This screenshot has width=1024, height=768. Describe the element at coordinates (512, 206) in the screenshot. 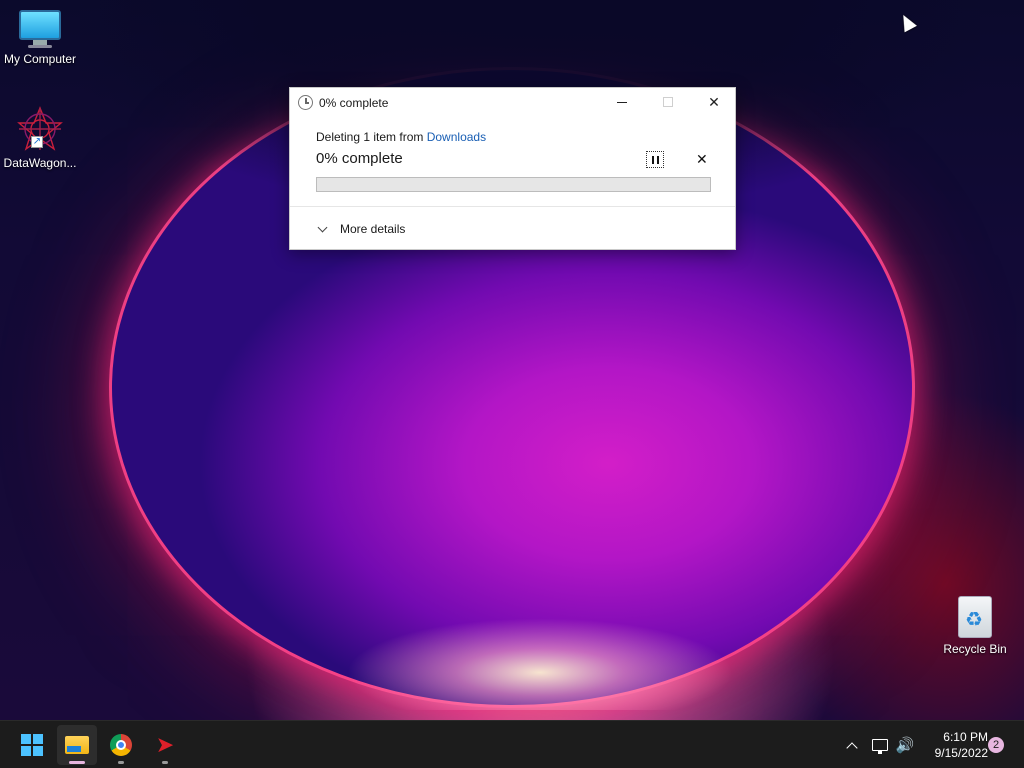

I see `dialog-divider` at that location.